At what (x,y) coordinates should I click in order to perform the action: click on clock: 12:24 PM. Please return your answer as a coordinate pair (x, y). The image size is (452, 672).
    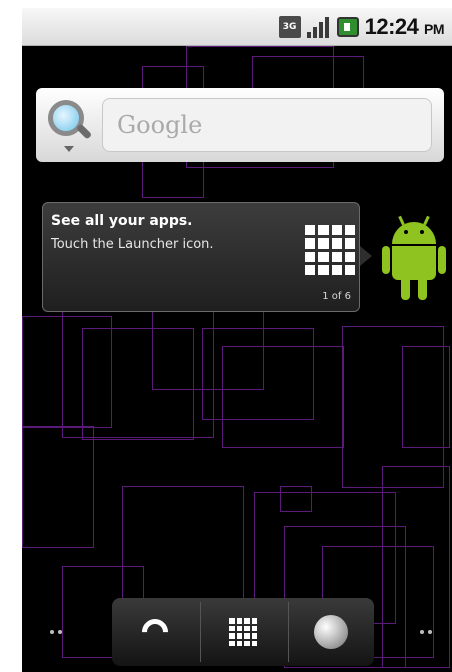
    Looking at the image, I should click on (404, 27).